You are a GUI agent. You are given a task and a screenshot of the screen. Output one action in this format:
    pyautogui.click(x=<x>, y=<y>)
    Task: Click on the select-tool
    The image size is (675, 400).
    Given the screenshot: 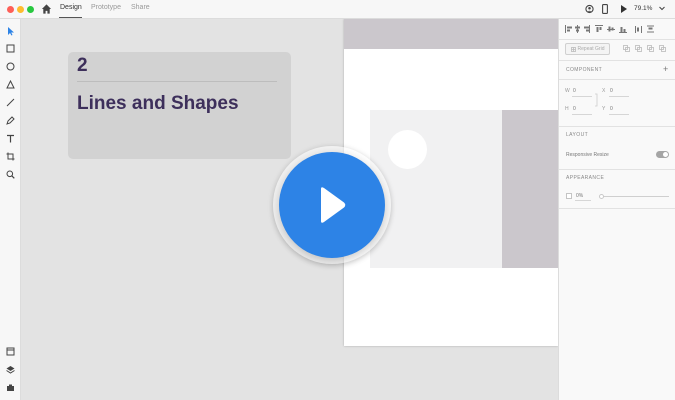 What is the action you would take?
    pyautogui.click(x=10, y=30)
    